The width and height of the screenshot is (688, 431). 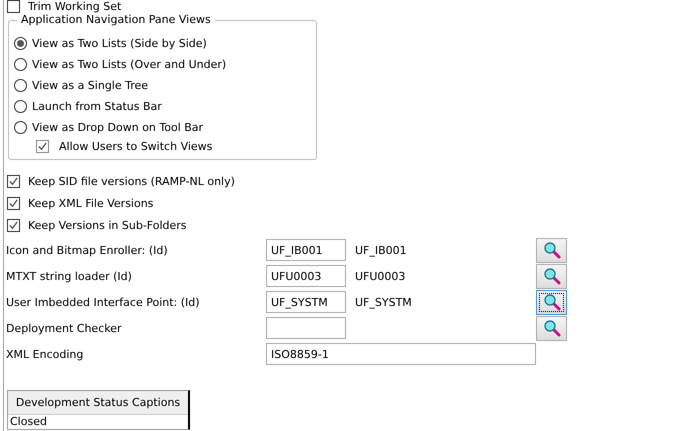 What do you see at coordinates (131, 181) in the screenshot?
I see `checkbox-label: Keep SID file versions (RAMP-NL only)` at bounding box center [131, 181].